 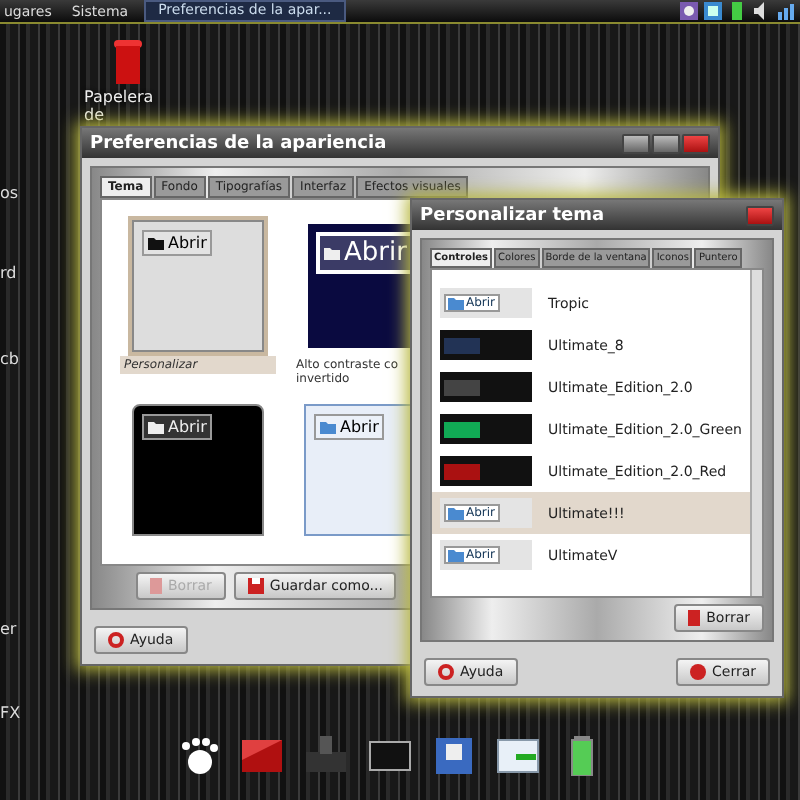 What do you see at coordinates (737, 11) in the screenshot?
I see `battery-icon` at bounding box center [737, 11].